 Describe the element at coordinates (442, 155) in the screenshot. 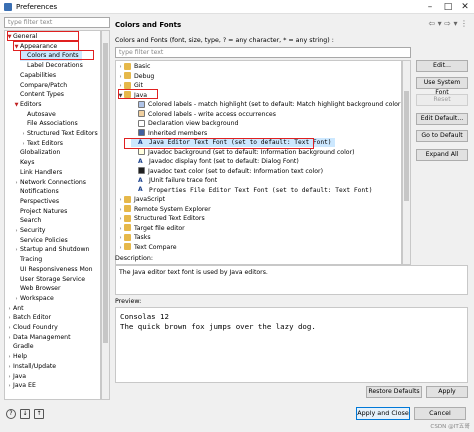

I see `expand-all-button: Expand All` at that location.